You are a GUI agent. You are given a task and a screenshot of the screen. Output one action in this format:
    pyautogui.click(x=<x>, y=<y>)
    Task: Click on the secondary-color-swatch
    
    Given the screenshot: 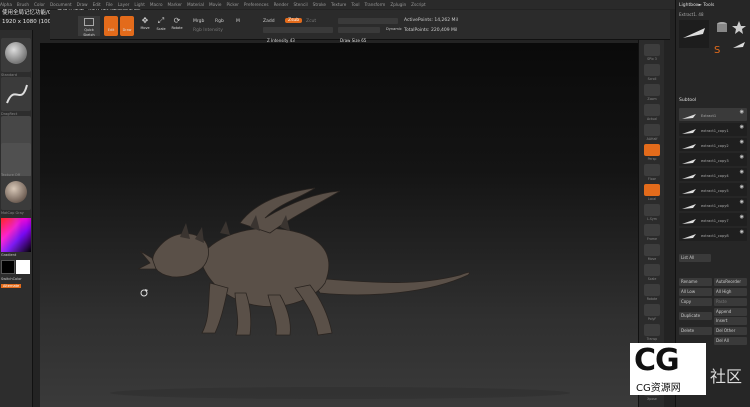 What is the action you would take?
    pyautogui.click(x=23, y=267)
    